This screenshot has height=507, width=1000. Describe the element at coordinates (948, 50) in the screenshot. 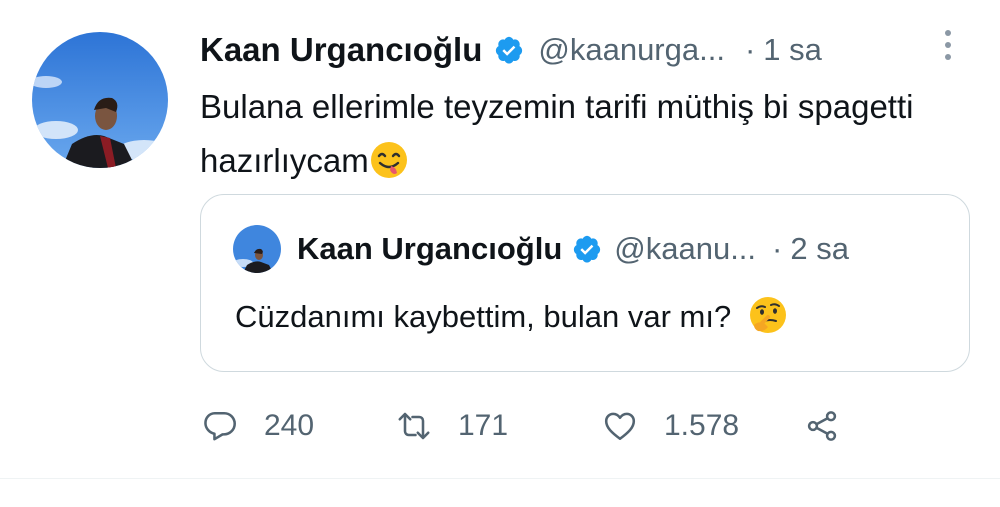

I see `more-options-icon` at that location.